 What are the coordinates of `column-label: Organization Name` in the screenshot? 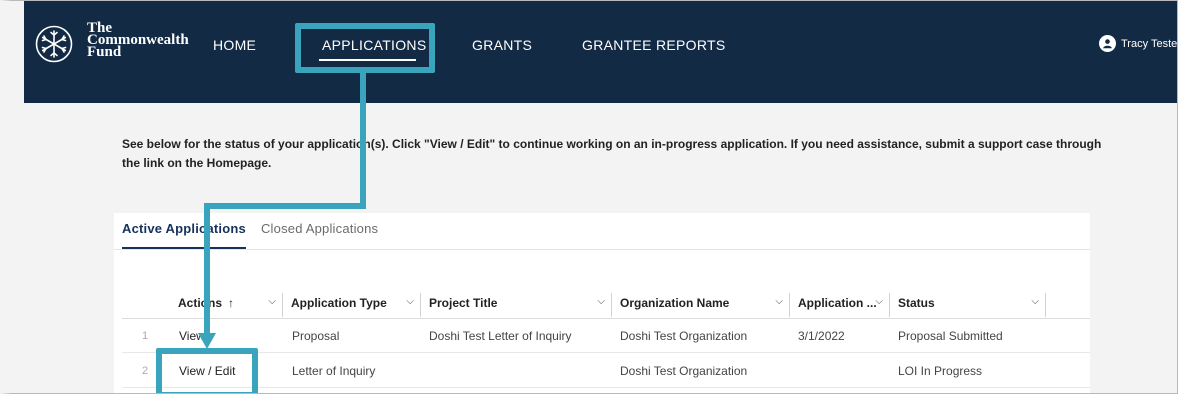 It's located at (675, 303).